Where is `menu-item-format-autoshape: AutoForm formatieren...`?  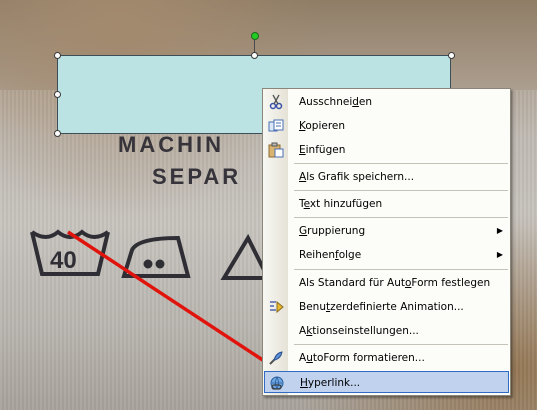 menu-item-format-autoshape: AutoForm formatieren... is located at coordinates (386, 358).